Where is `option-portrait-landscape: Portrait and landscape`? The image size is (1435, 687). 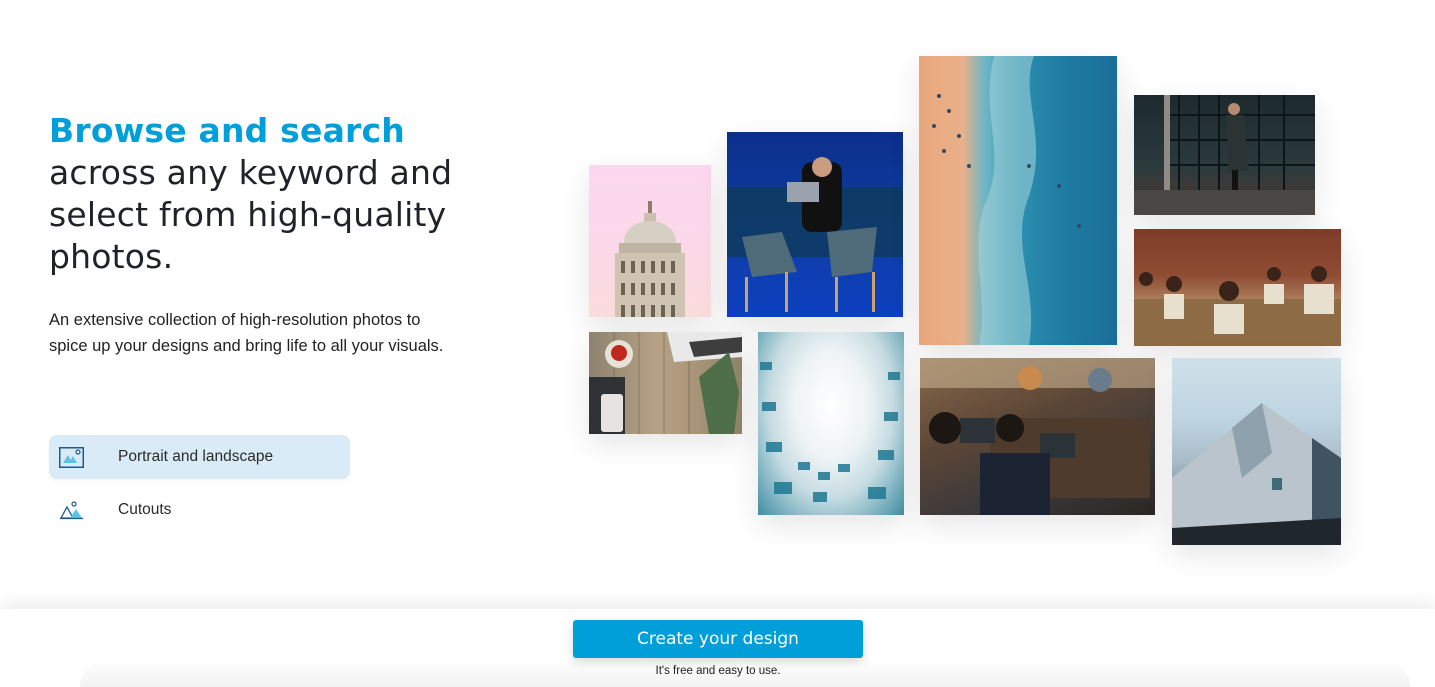
option-portrait-landscape: Portrait and landscape is located at coordinates (199, 457).